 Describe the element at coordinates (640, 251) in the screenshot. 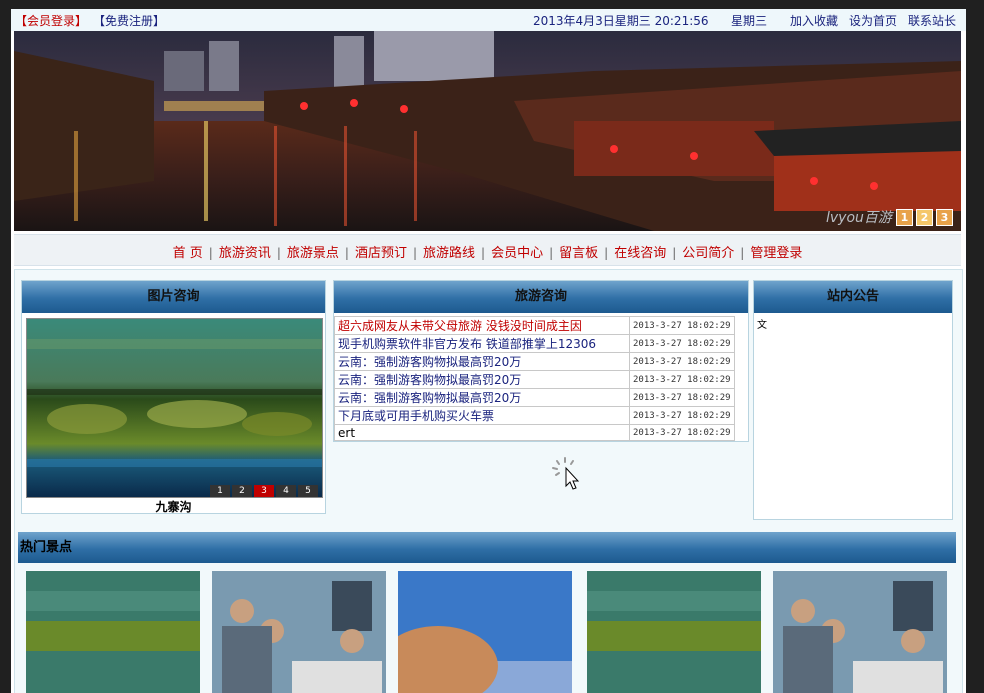

I see `nav-online-consult: 在线咨询` at that location.